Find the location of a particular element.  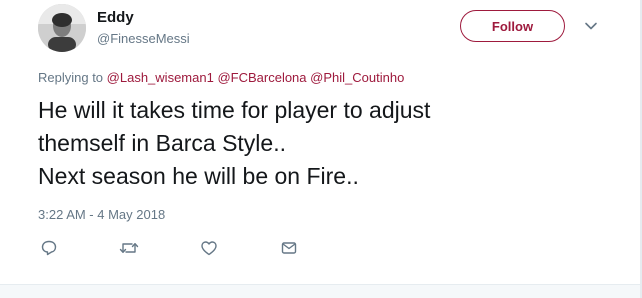

tweet-menu-button is located at coordinates (591, 26).